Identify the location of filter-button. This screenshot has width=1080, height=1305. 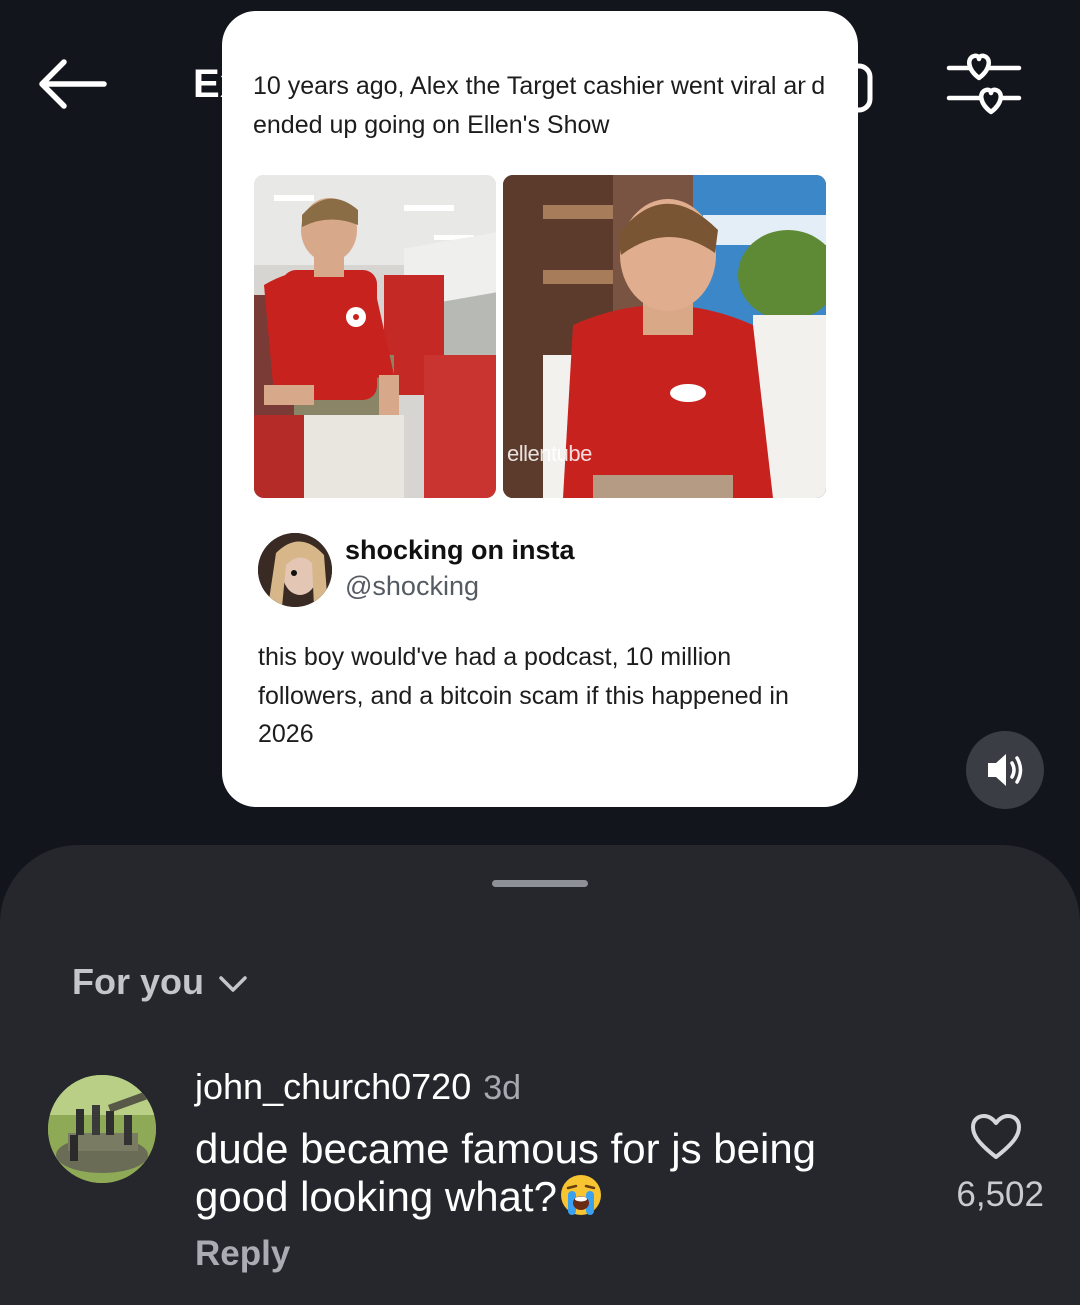
(984, 86).